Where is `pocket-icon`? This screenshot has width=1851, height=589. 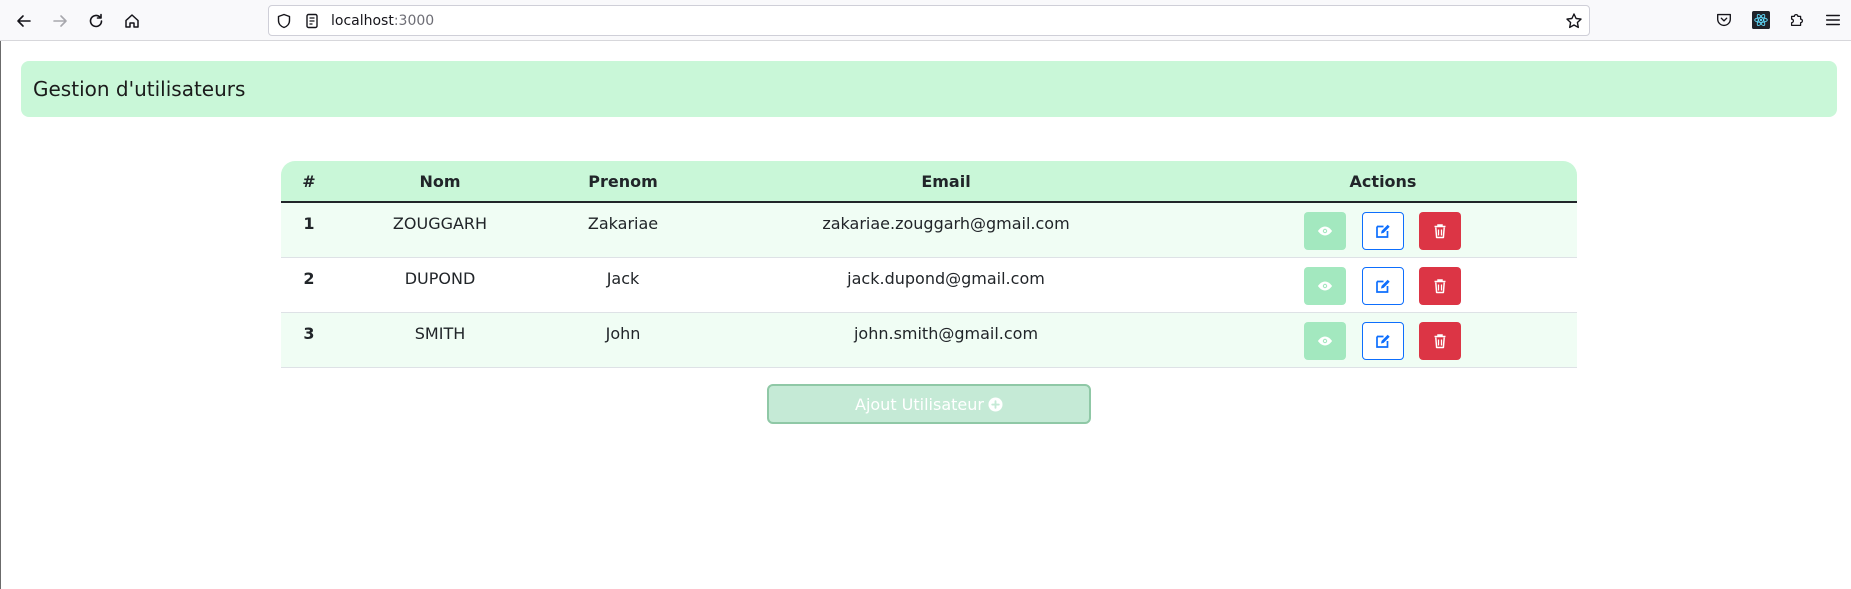
pocket-icon is located at coordinates (1724, 20).